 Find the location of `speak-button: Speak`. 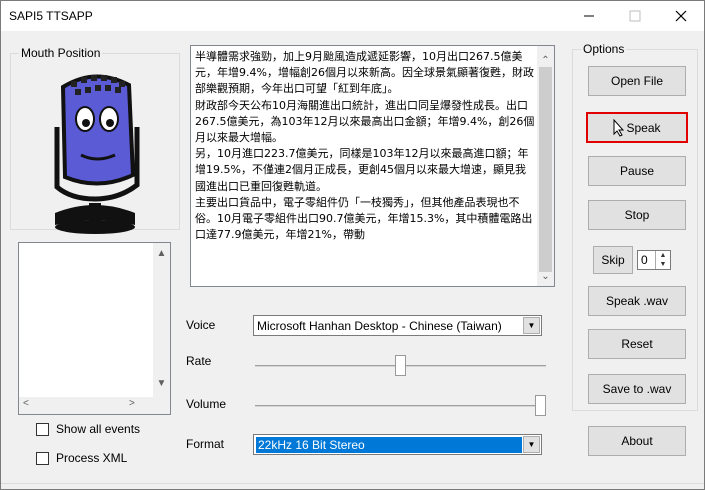

speak-button: Speak is located at coordinates (637, 127).